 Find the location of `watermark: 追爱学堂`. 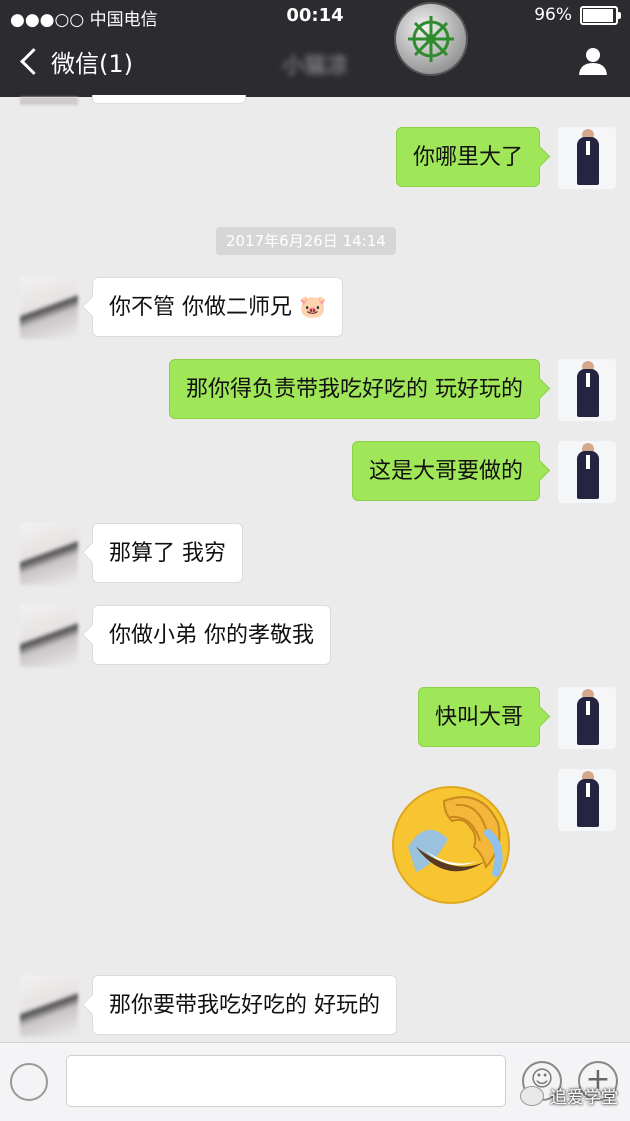

watermark: 追爱学堂 is located at coordinates (569, 1095).